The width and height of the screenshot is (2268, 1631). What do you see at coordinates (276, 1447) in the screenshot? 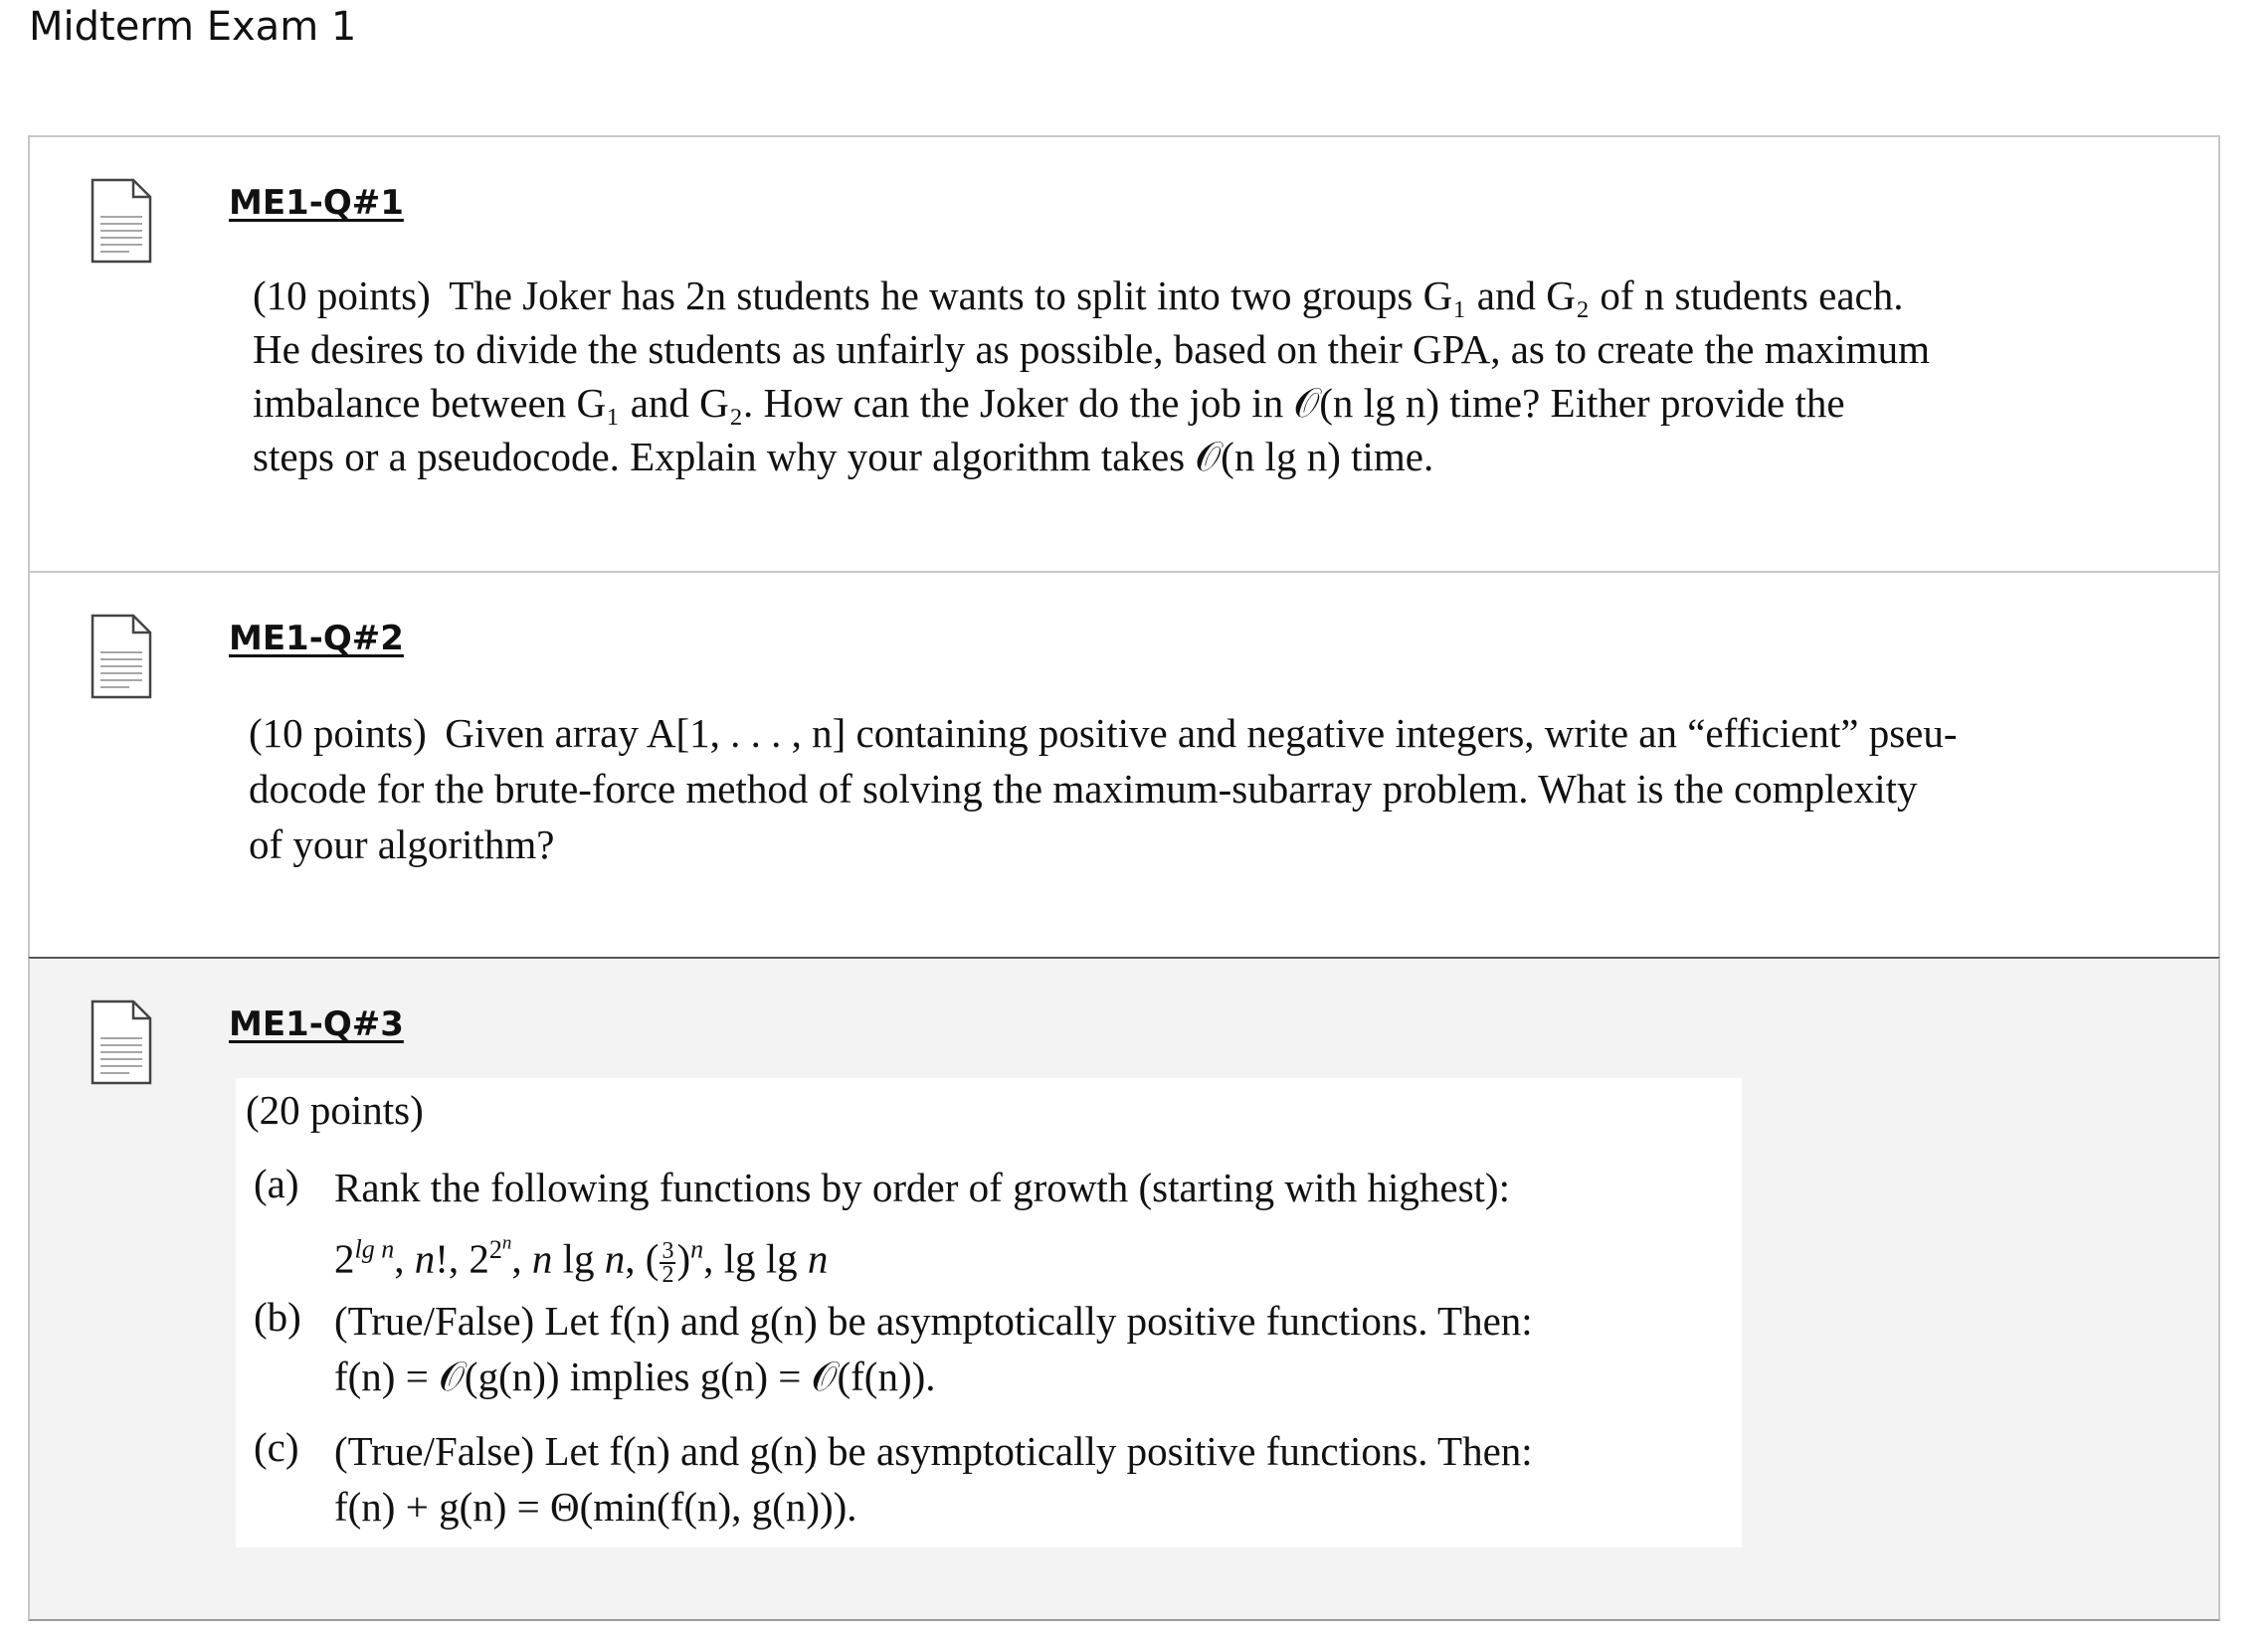
I see `part-c-label: (c)` at bounding box center [276, 1447].